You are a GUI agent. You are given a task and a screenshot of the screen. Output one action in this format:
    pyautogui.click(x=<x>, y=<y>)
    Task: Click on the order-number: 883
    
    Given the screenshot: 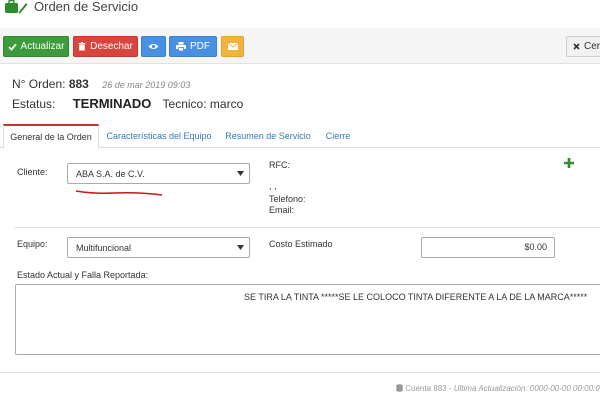 What is the action you would take?
    pyautogui.click(x=78, y=84)
    